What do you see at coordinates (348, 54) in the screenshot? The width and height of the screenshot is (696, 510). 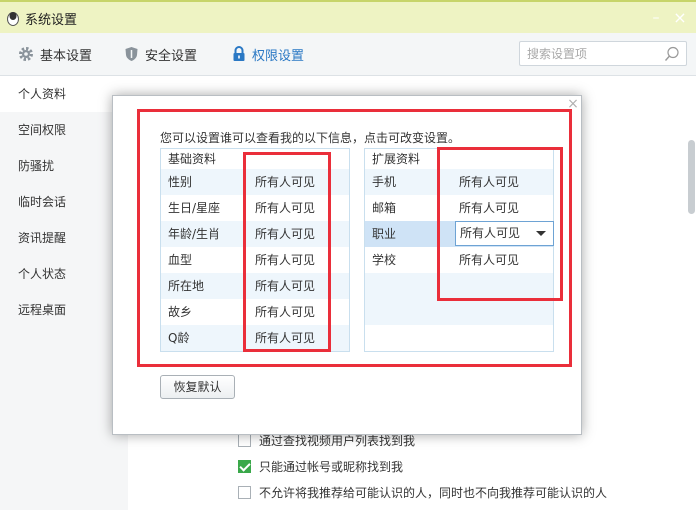 I see `settings-toolbar: 基本设置 安全设置 权限设置` at bounding box center [348, 54].